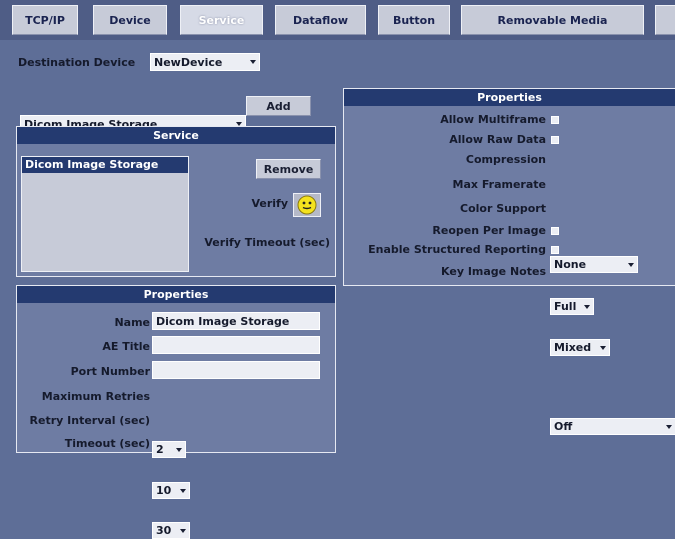 This screenshot has width=675, height=539. I want to click on key-image-notes-label: Key Image Notes, so click(493, 271).